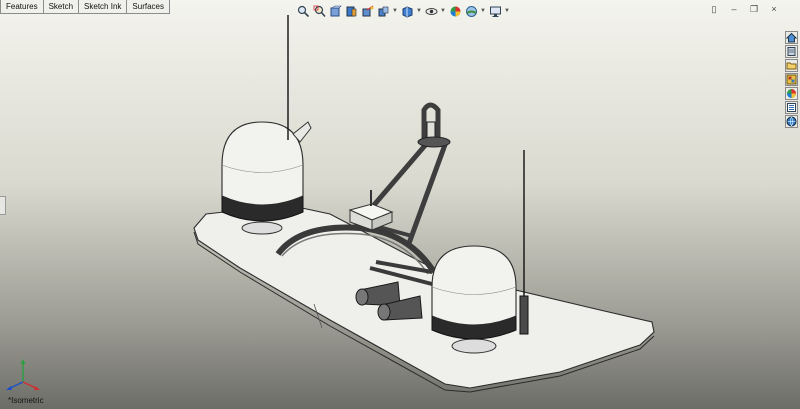 This screenshot has width=800, height=409. I want to click on previous-view-icon, so click(335, 11).